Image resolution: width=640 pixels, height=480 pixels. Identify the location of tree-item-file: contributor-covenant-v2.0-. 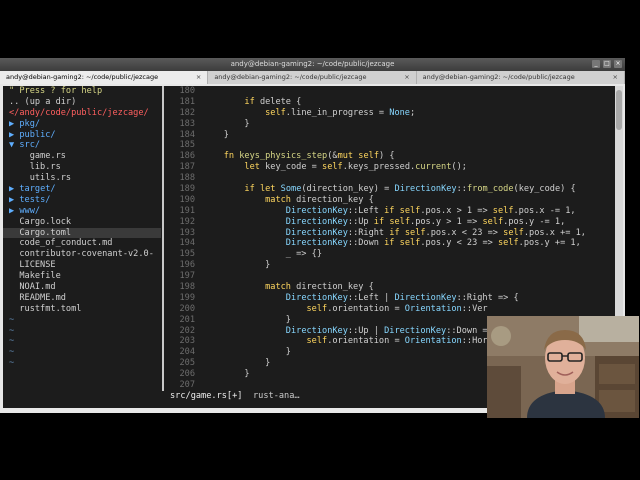
(82, 254).